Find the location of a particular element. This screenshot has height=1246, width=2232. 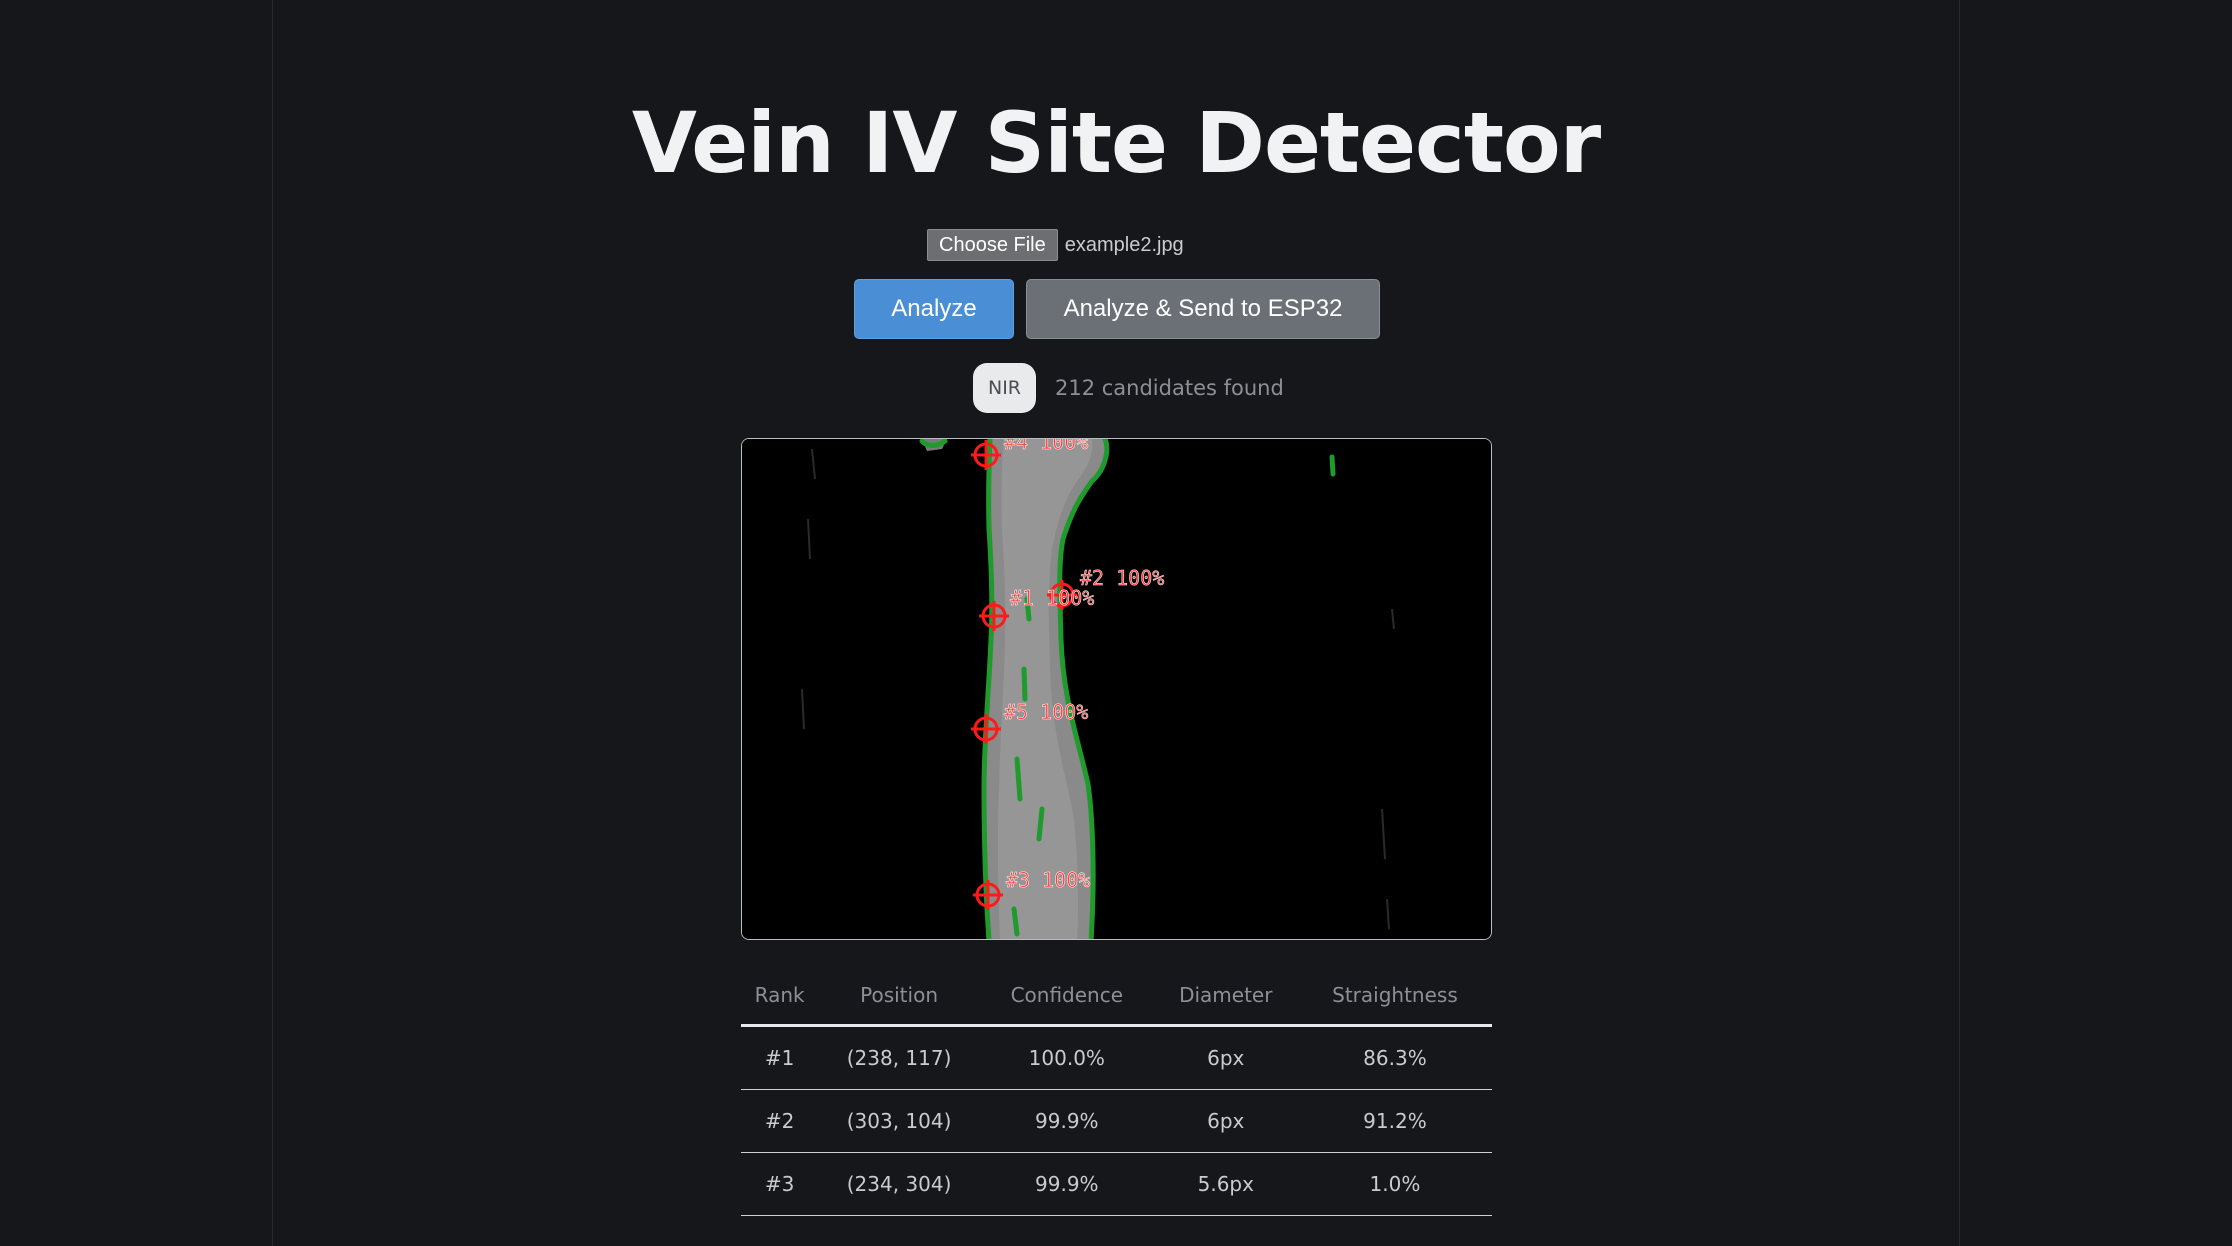

selected-file-name: example2.jpg is located at coordinates (1124, 244).